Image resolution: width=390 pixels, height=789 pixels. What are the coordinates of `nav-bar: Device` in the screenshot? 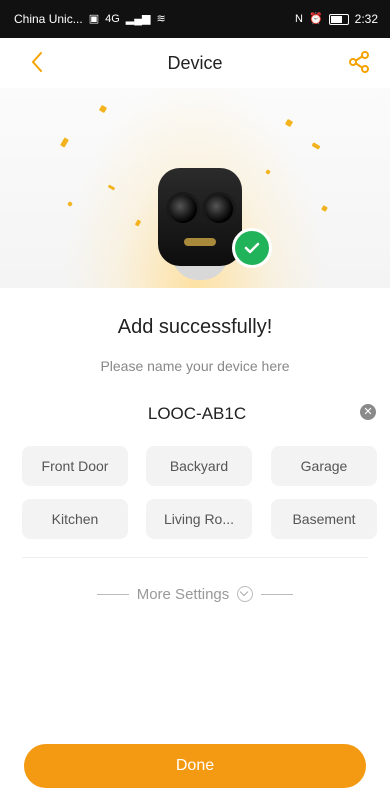 It's located at (195, 63).